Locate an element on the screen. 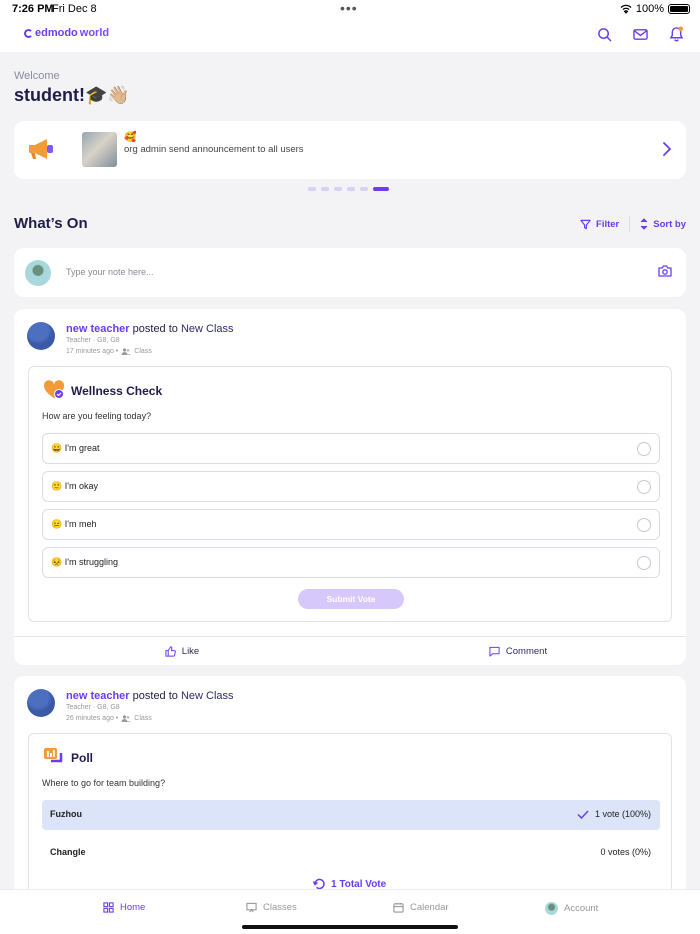  wellness-option: 😣 I'm struggling is located at coordinates (351, 562).